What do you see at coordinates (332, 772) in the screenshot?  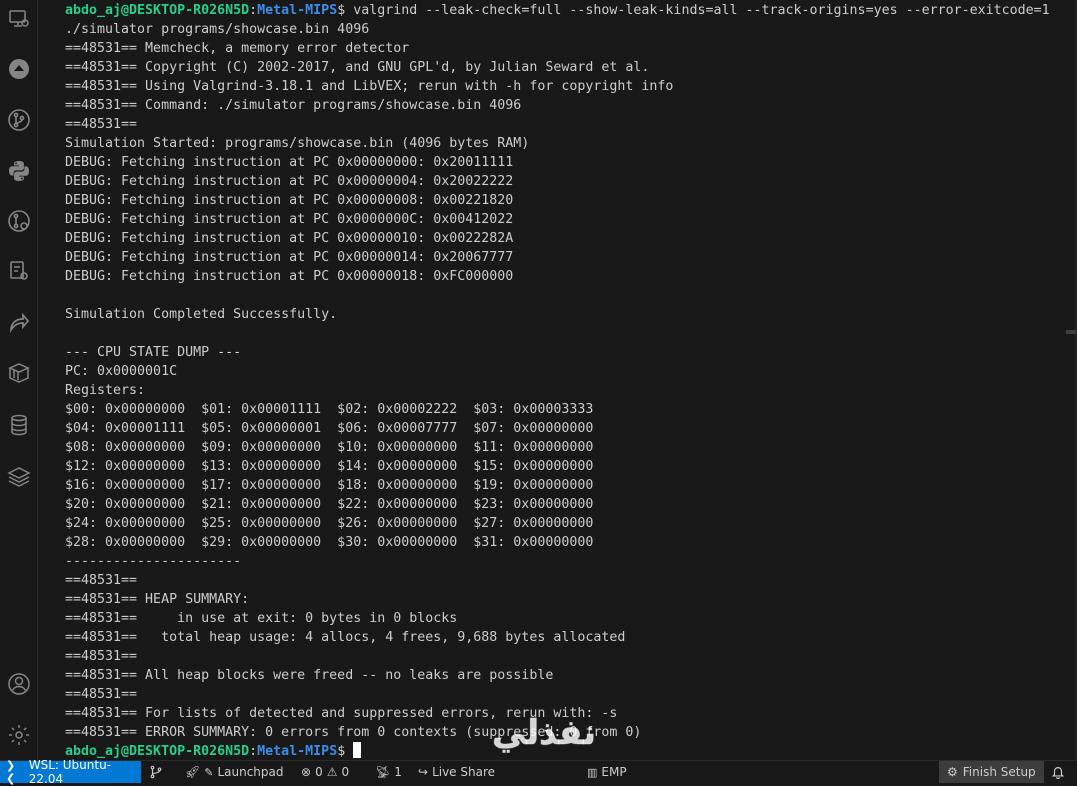 I see `warning-icon: ⚠︎` at bounding box center [332, 772].